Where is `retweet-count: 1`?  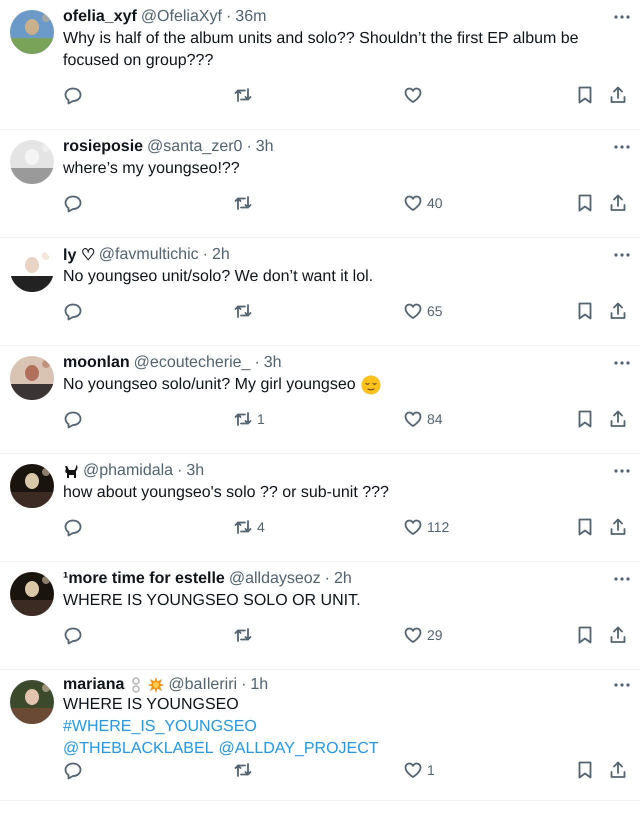
retweet-count: 1 is located at coordinates (261, 419).